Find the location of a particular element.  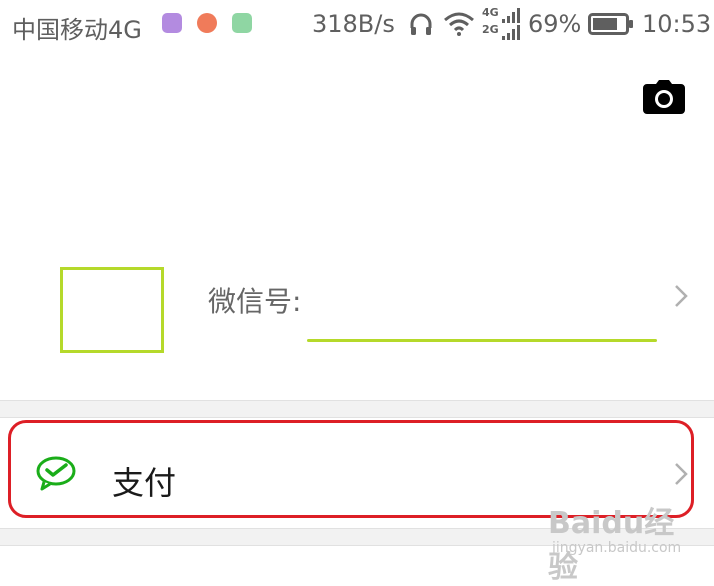

wechat-id-annotation-underline is located at coordinates (482, 340).